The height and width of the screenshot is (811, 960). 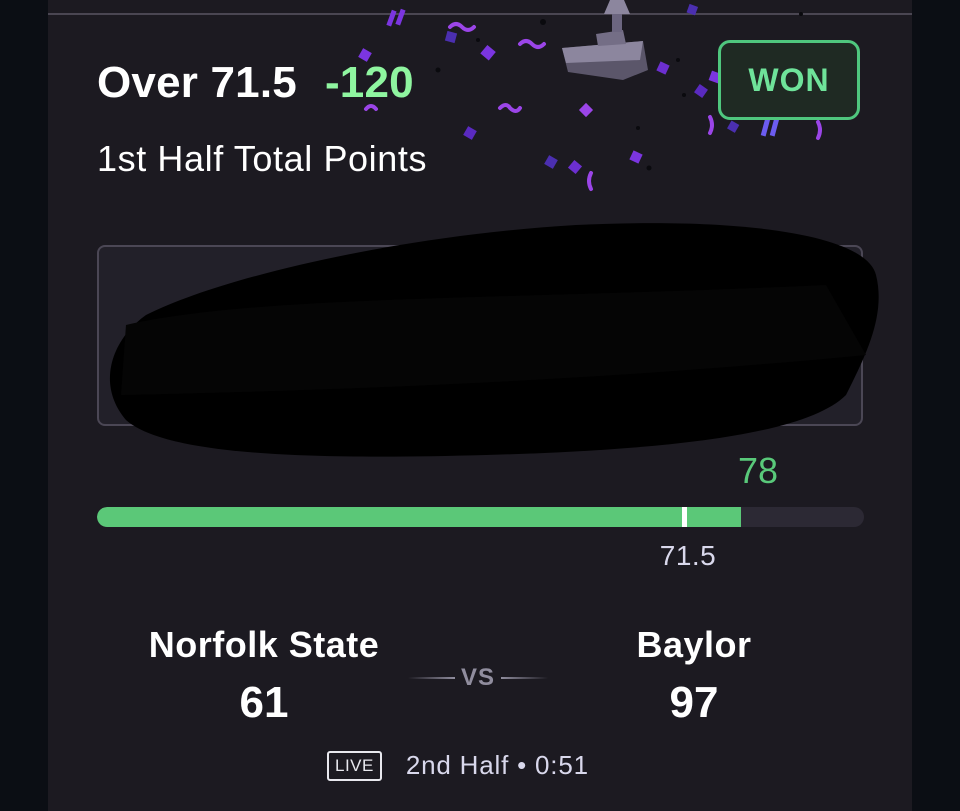 What do you see at coordinates (264, 644) in the screenshot?
I see `home-team-name: Norfolk State` at bounding box center [264, 644].